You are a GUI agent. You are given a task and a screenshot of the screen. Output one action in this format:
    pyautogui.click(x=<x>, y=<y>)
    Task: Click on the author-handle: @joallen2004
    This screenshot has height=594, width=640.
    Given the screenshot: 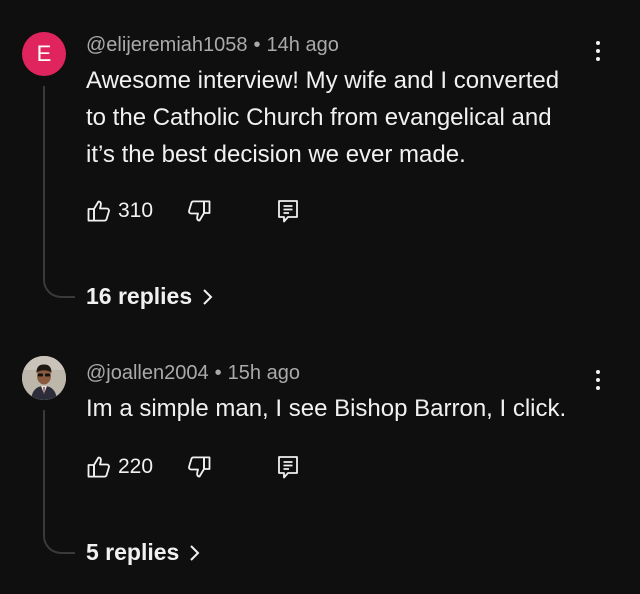 What is the action you would take?
    pyautogui.click(x=147, y=373)
    